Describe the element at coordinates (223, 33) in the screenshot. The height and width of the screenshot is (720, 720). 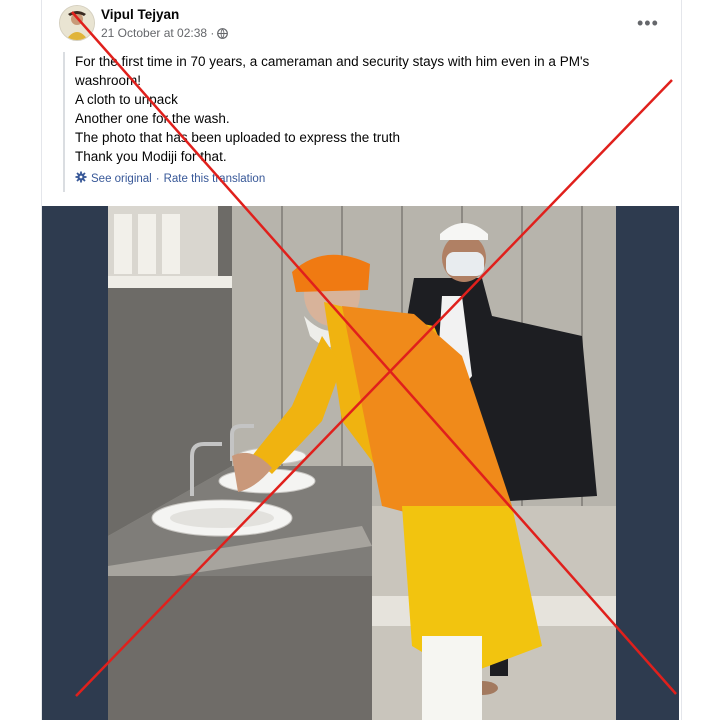
I see `globe-icon` at that location.